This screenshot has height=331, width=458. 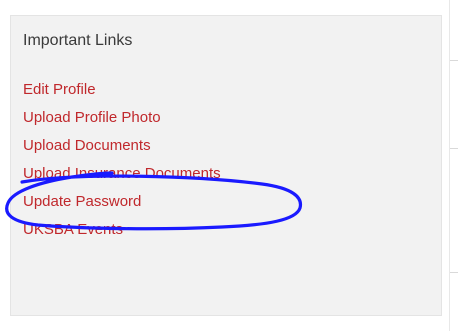 I want to click on content-divider, so click(x=449, y=165).